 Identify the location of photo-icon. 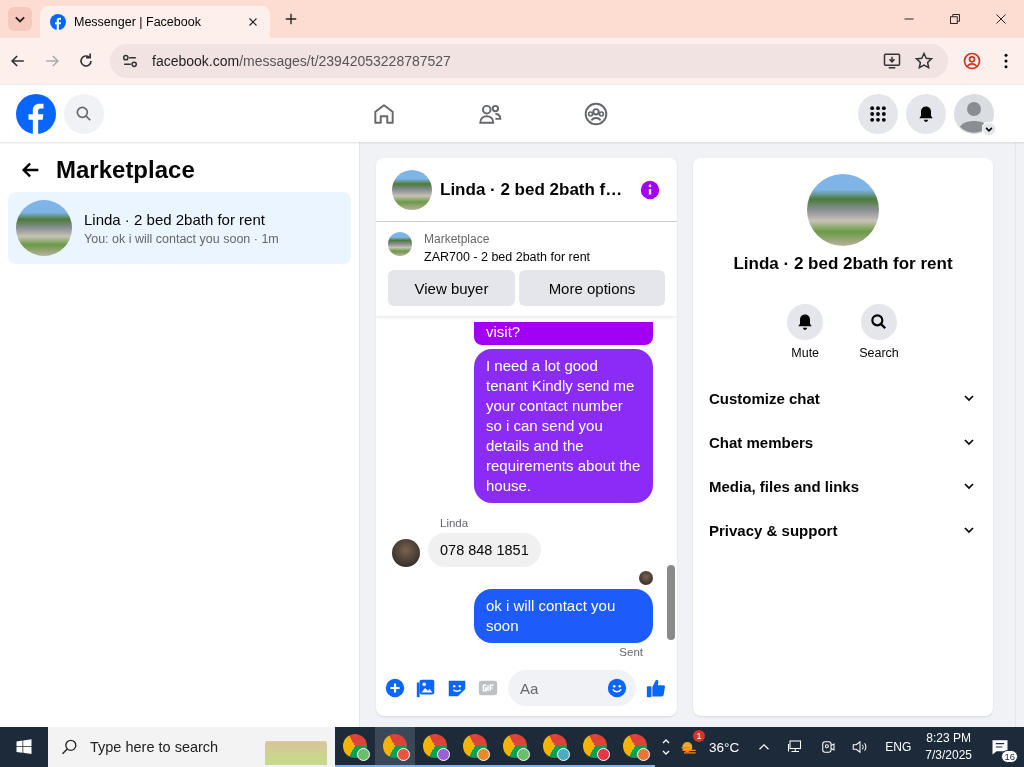
(426, 688).